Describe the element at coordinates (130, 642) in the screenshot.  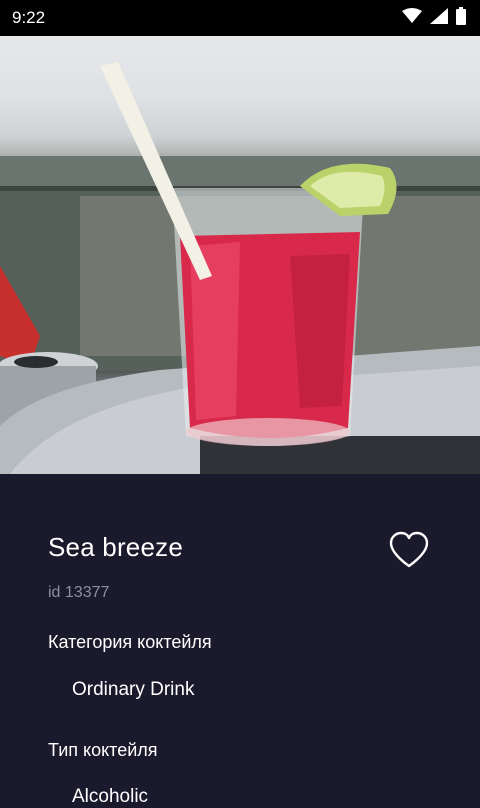
I see `category-label: Категория коктейля` at that location.